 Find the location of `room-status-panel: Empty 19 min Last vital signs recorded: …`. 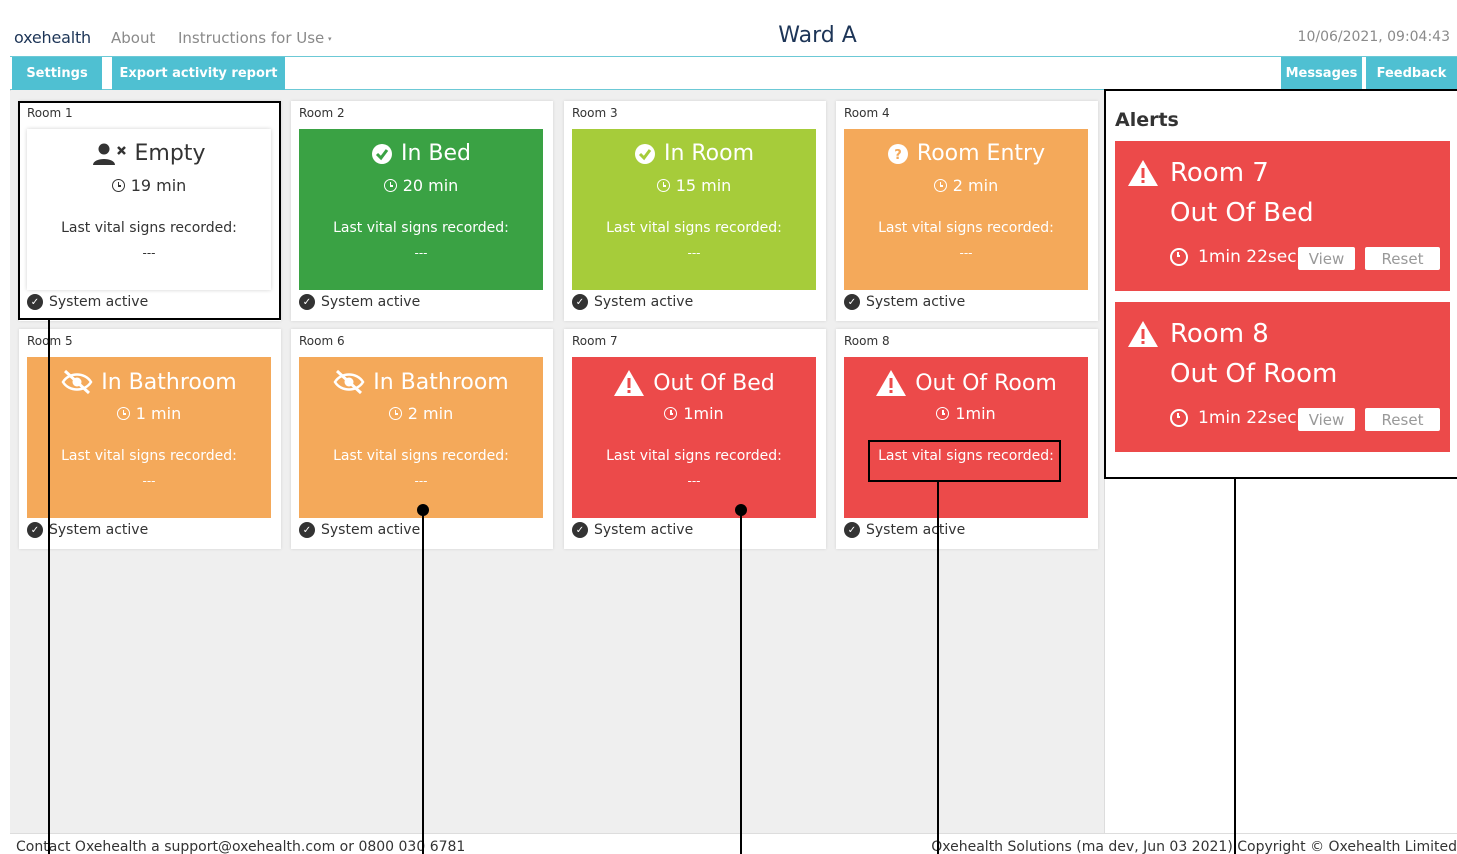

room-status-panel: Empty 19 min Last vital signs recorded: … is located at coordinates (149, 209).